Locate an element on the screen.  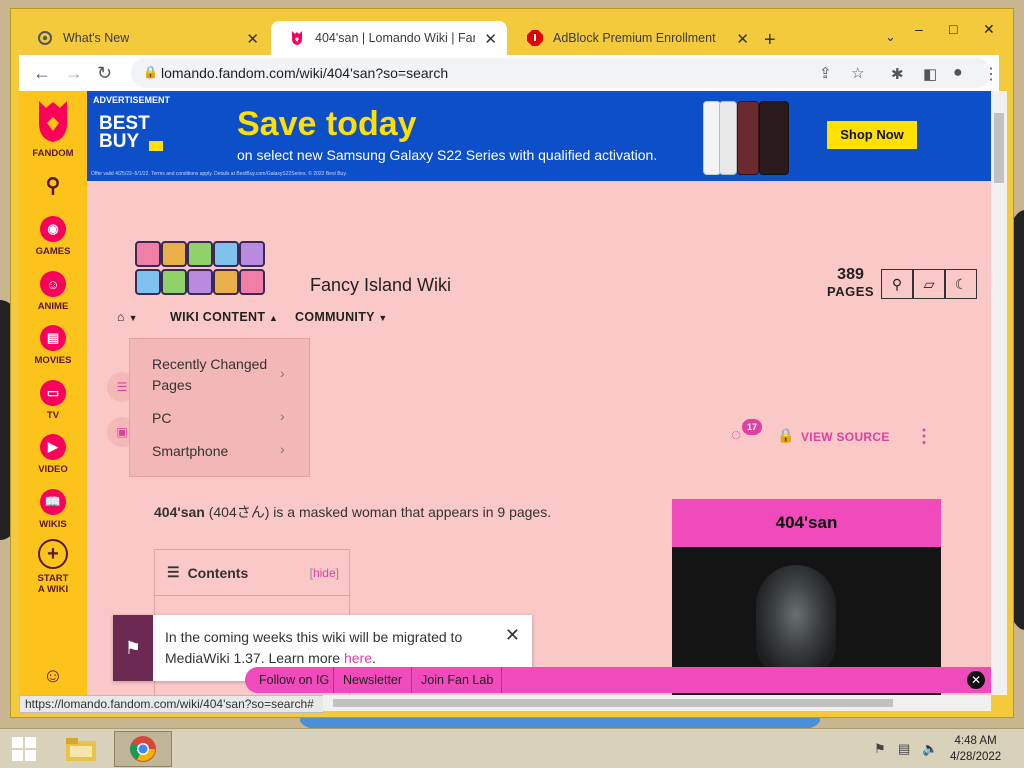
nav-wiki-content: WIKI CONTENT ▲ is located at coordinates (224, 317).